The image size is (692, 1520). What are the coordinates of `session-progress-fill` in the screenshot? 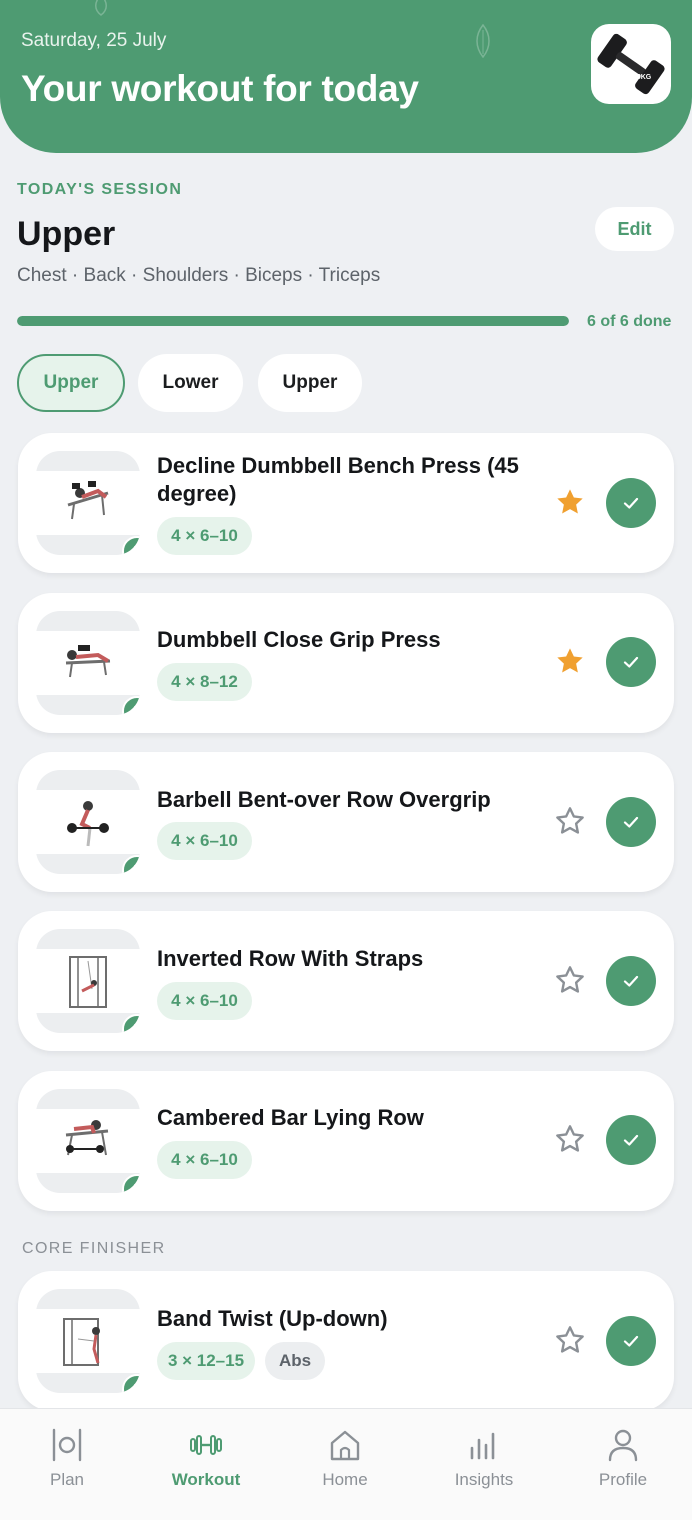 It's located at (293, 321).